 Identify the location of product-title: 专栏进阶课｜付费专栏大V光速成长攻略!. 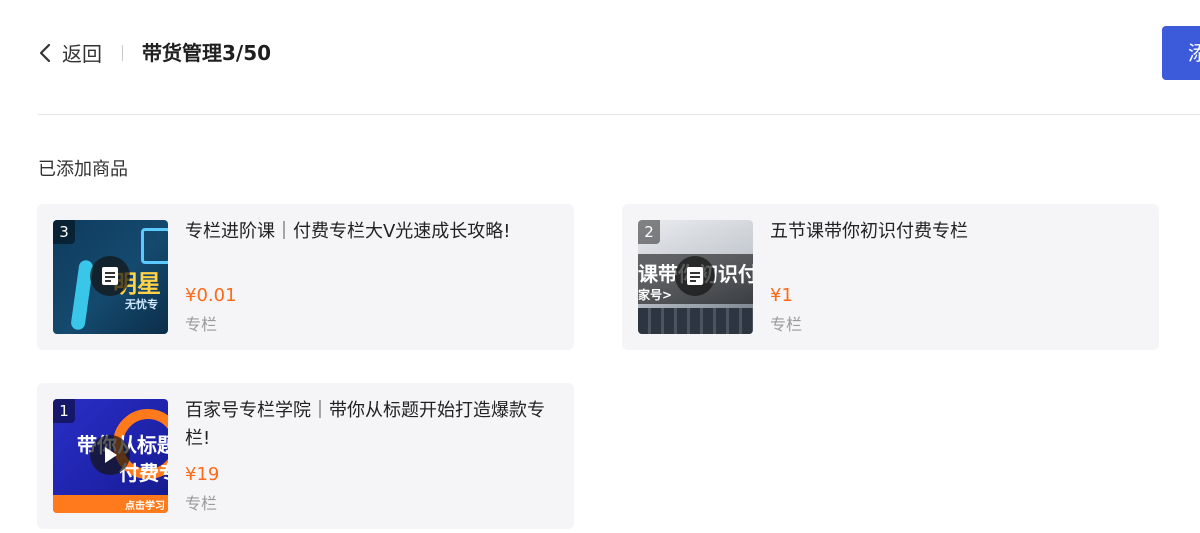
(348, 231).